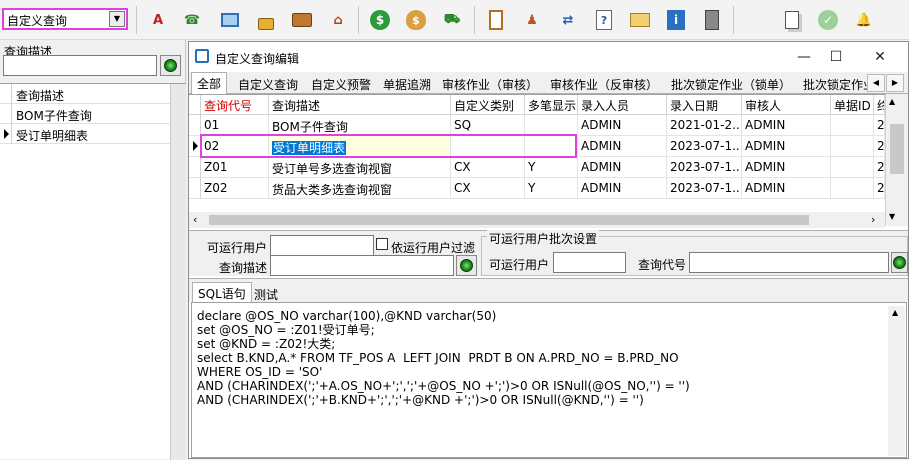  Describe the element at coordinates (202, 56) in the screenshot. I see `window-icon` at that location.